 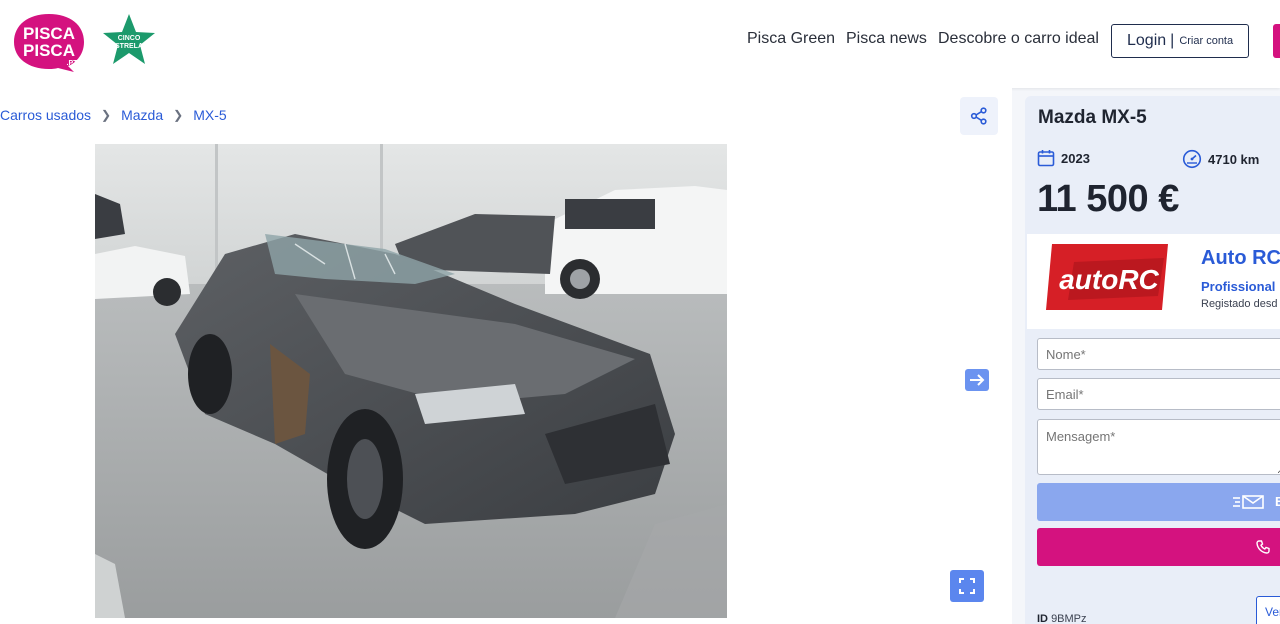 What do you see at coordinates (1158, 394) in the screenshot?
I see `email-field` at bounding box center [1158, 394].